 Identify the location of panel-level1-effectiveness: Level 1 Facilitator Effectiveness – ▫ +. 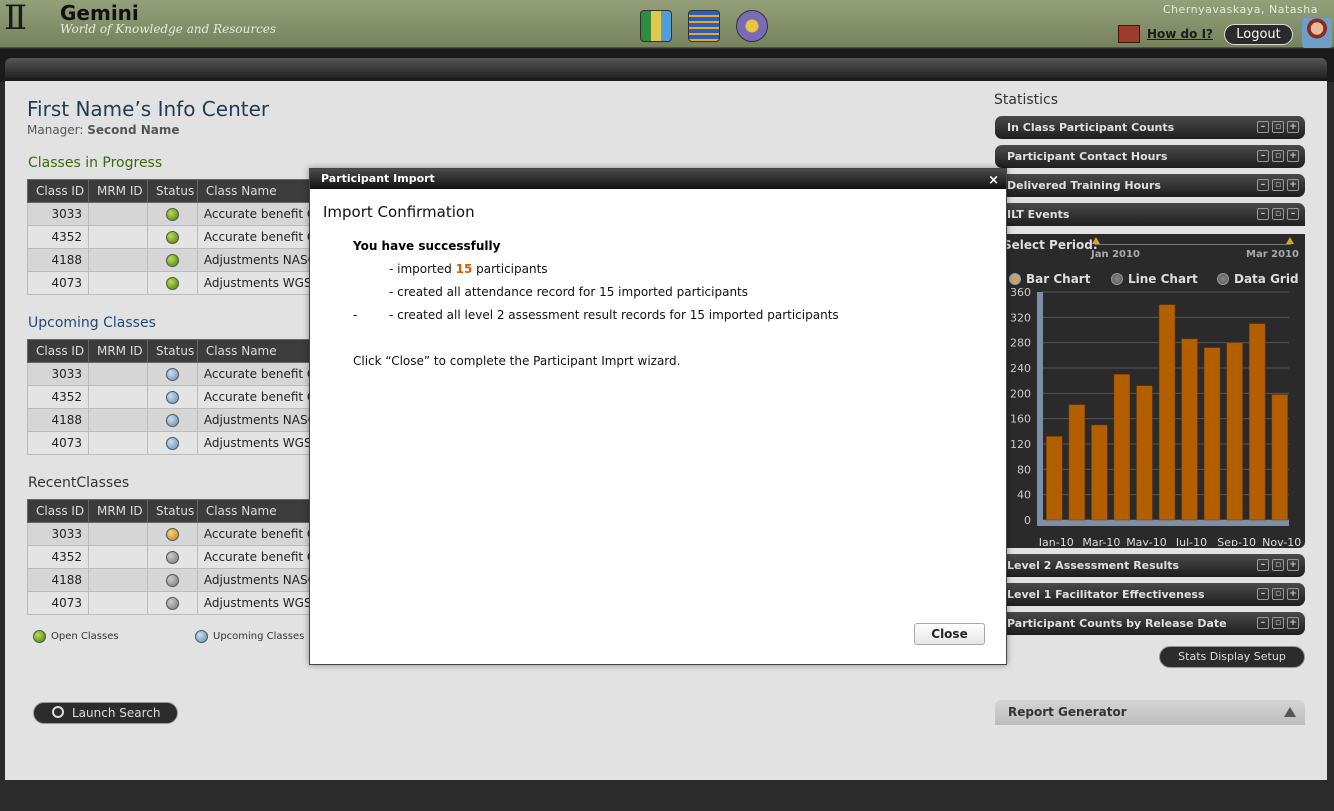
(1150, 594).